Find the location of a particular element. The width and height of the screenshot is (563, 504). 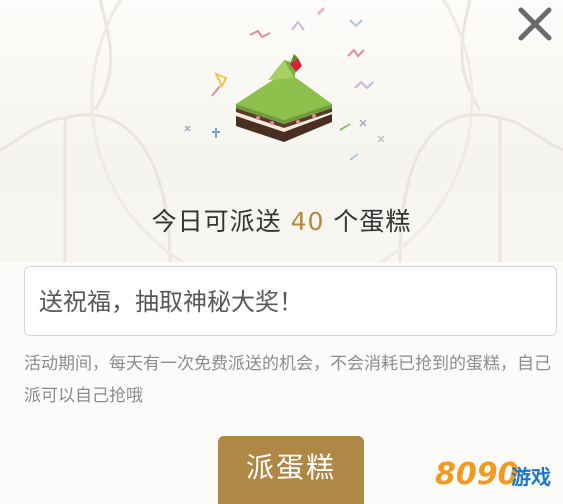

blessing-input is located at coordinates (289, 302).